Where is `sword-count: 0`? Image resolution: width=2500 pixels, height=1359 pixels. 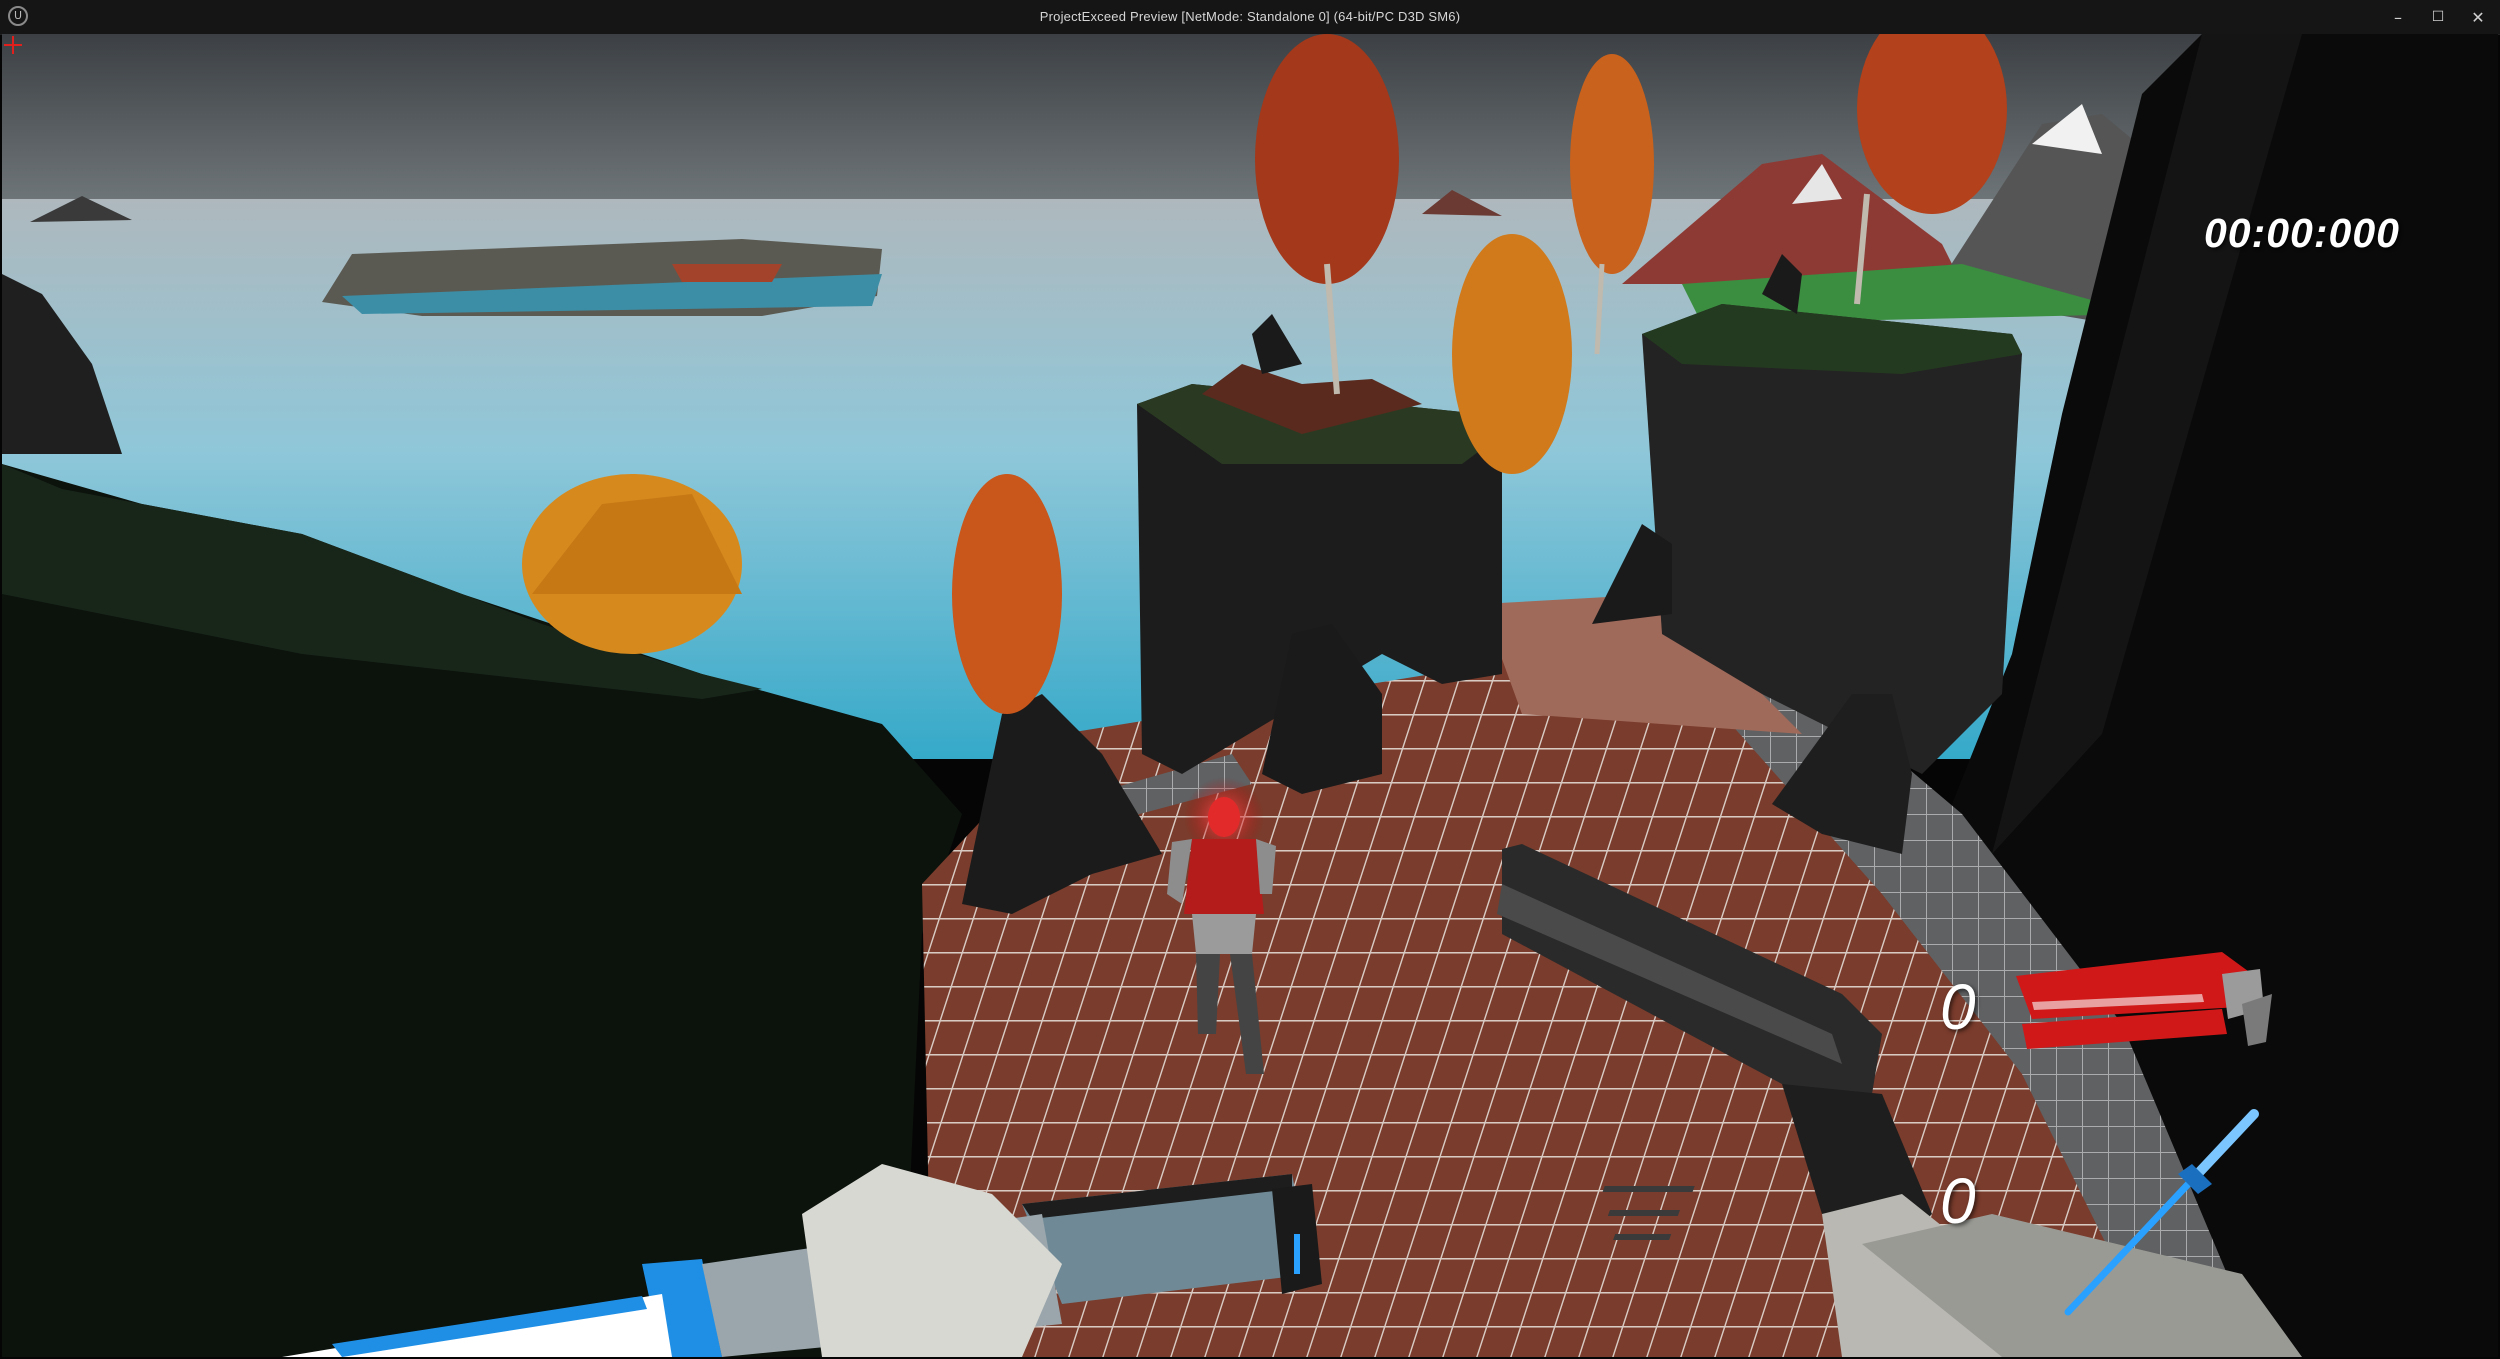
sword-count: 0 is located at coordinates (1958, 1201).